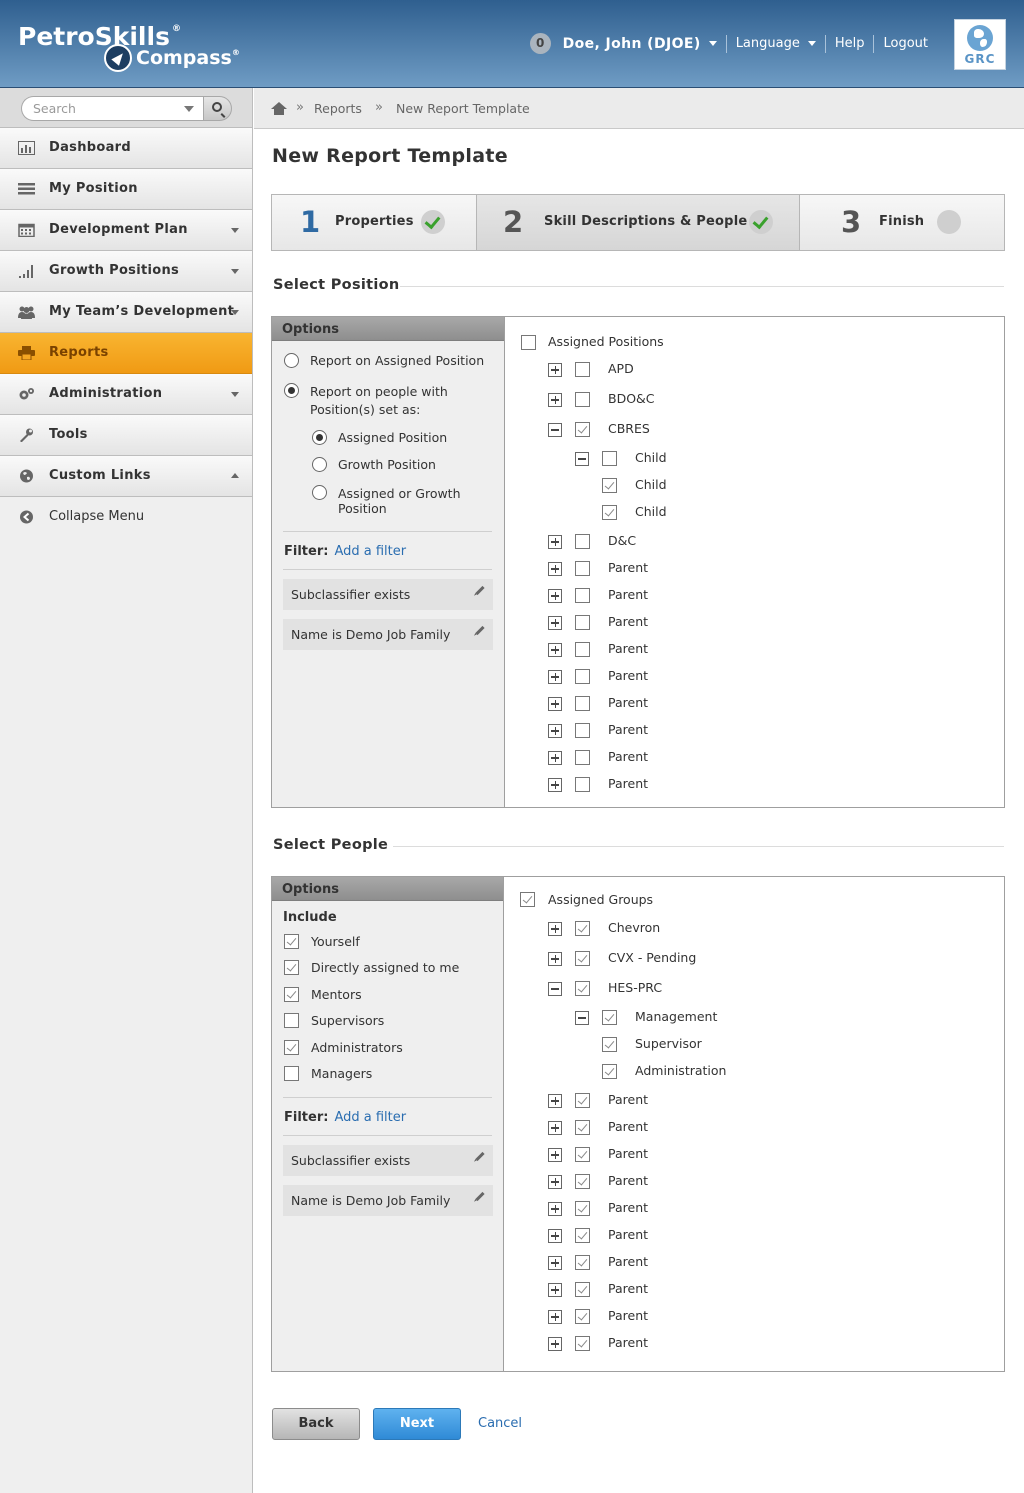  What do you see at coordinates (902, 222) in the screenshot?
I see `step-finish: 3 Finish` at bounding box center [902, 222].